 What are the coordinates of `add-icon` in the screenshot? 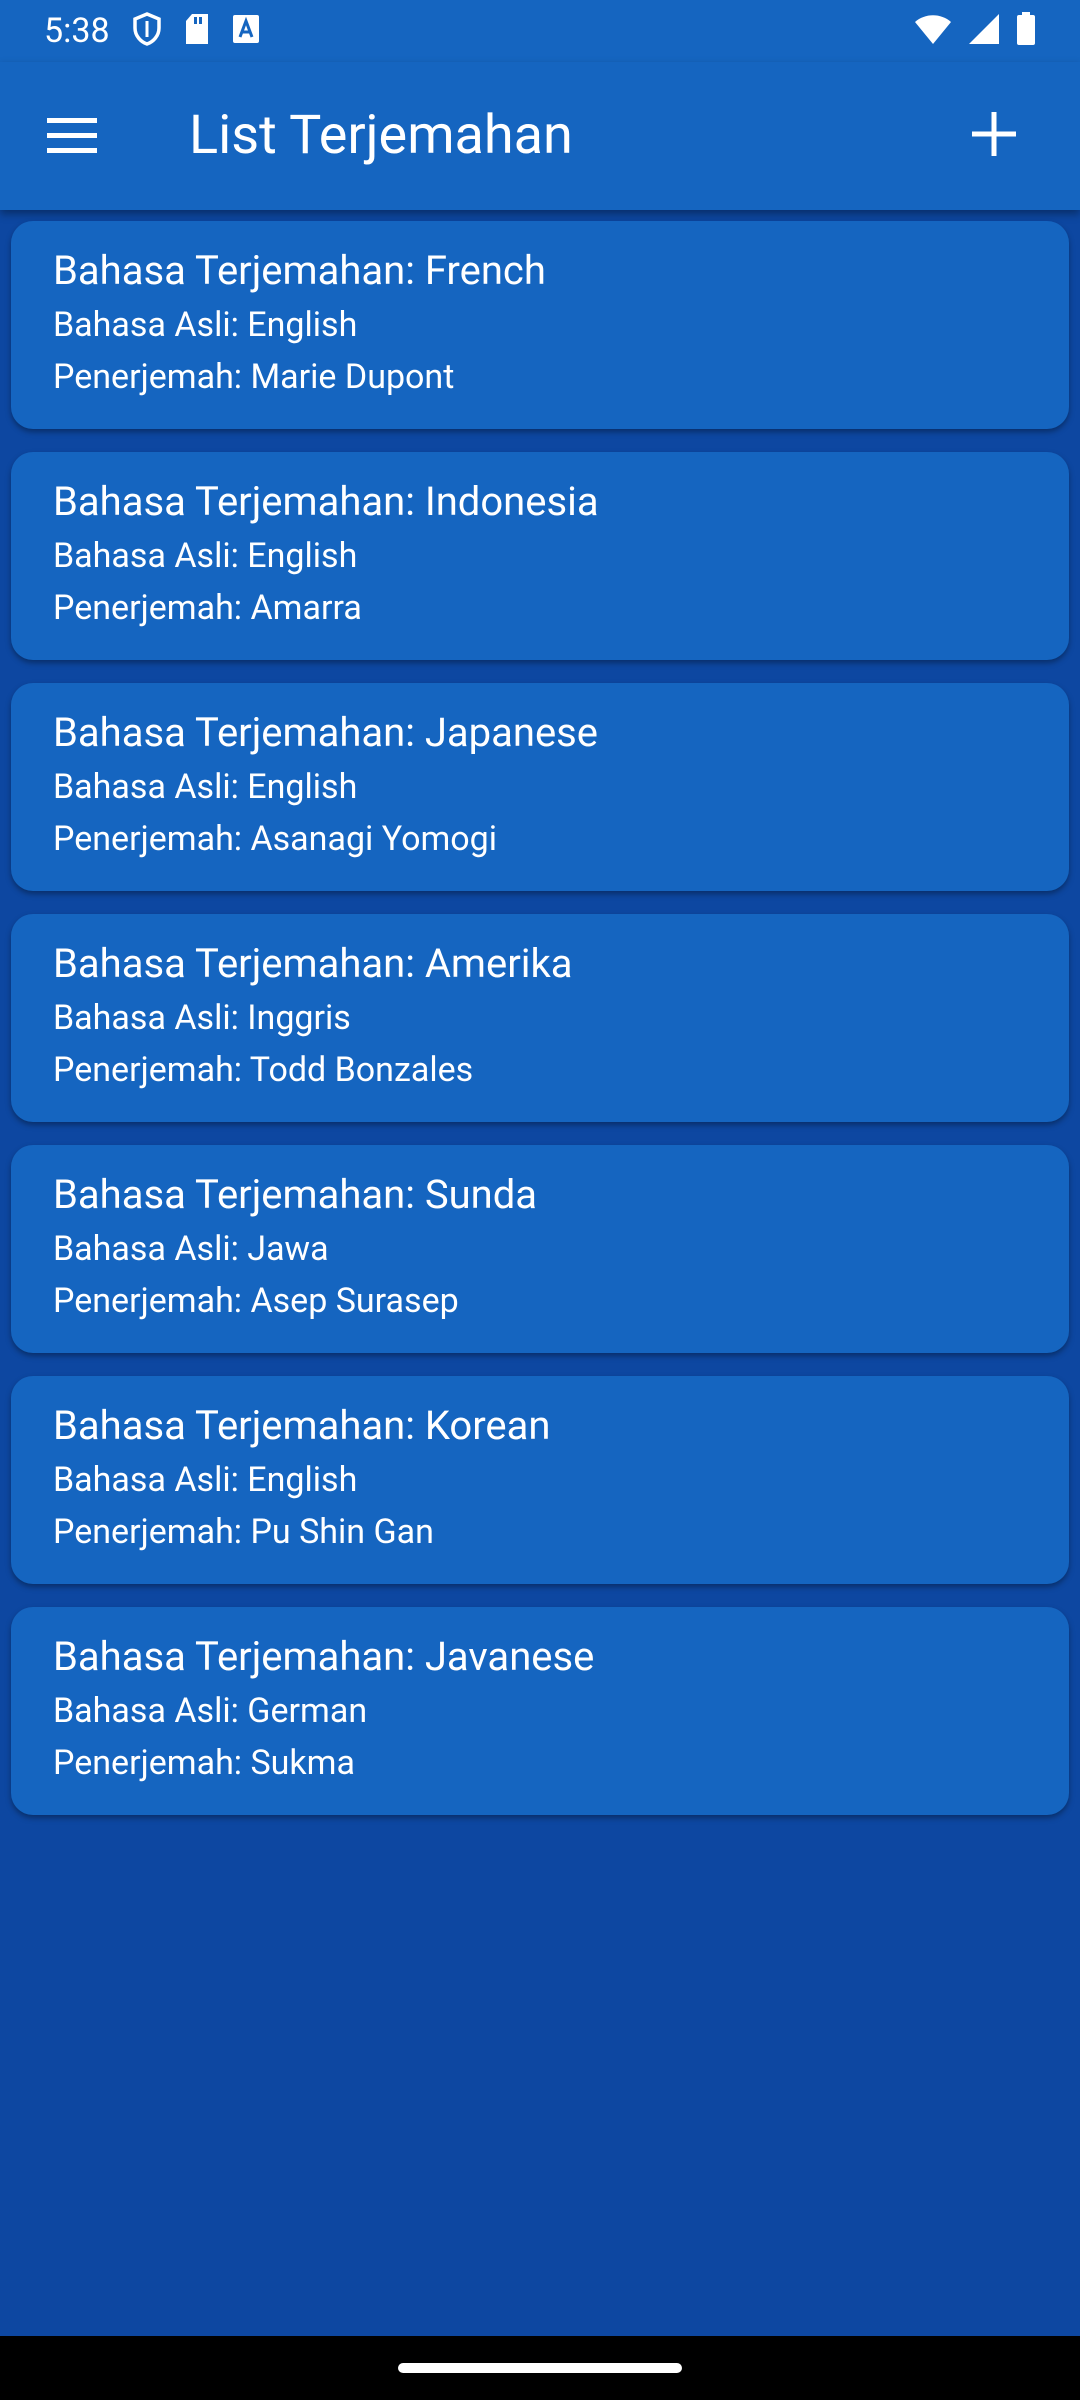 It's located at (994, 136).